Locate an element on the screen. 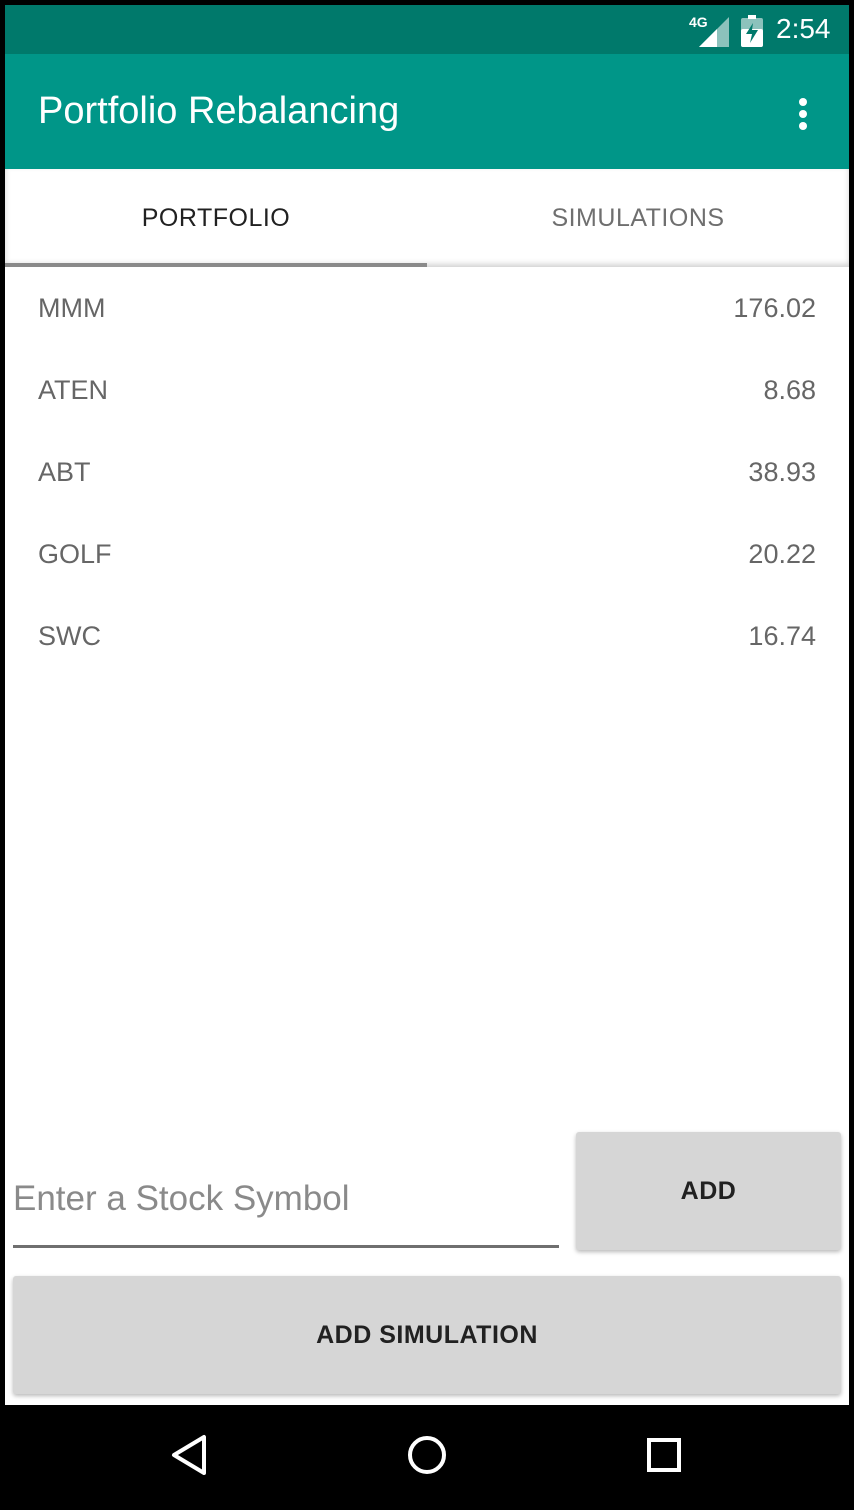 The image size is (854, 1510). list-item: SWC 16.74 is located at coordinates (427, 636).